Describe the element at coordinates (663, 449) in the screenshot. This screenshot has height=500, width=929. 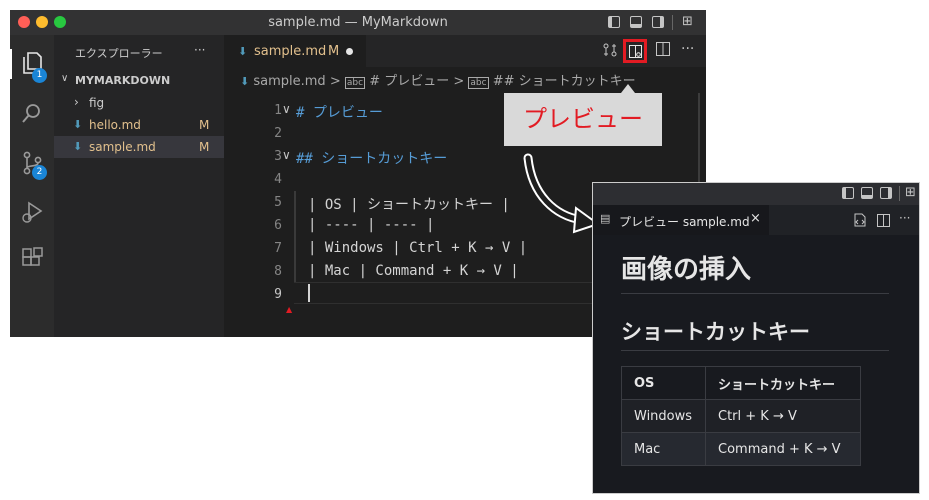
I see `table-cell: Mac` at that location.